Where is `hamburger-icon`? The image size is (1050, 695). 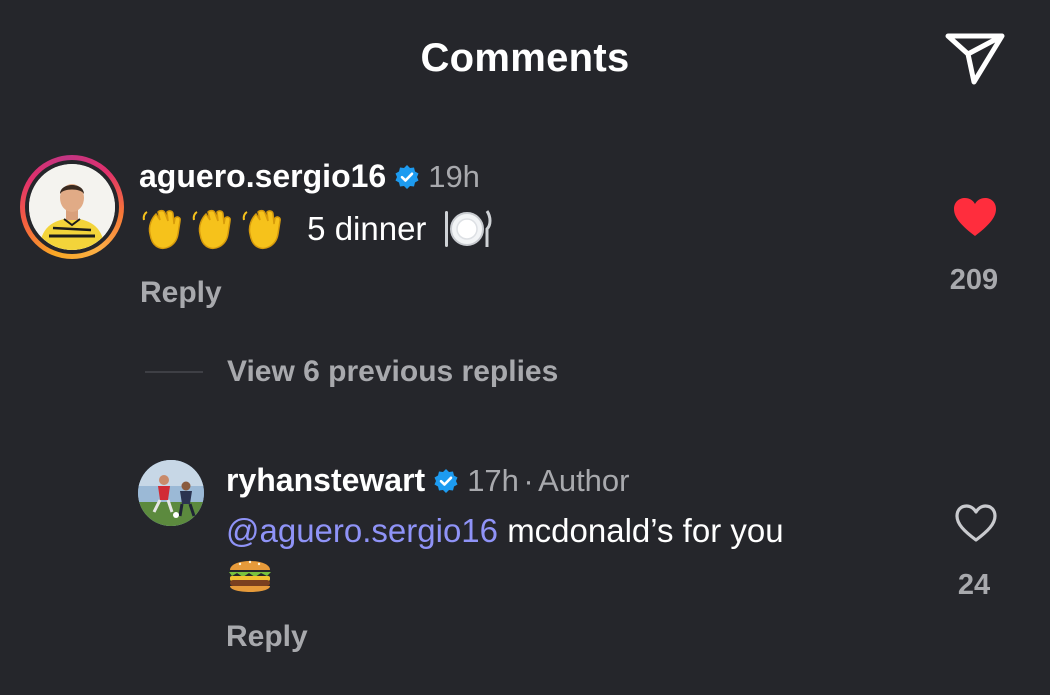 hamburger-icon is located at coordinates (250, 576).